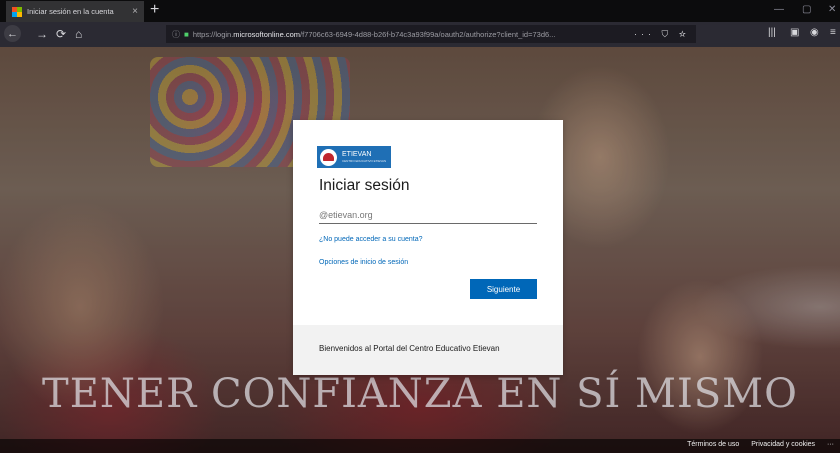 This screenshot has width=840, height=453. I want to click on footer-links: Términos de uso Privacidad y cookies ···, so click(755, 444).